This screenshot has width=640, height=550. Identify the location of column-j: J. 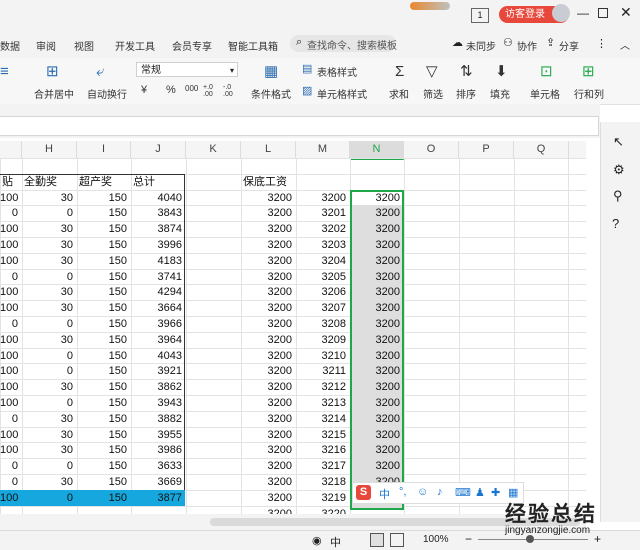
(158, 149).